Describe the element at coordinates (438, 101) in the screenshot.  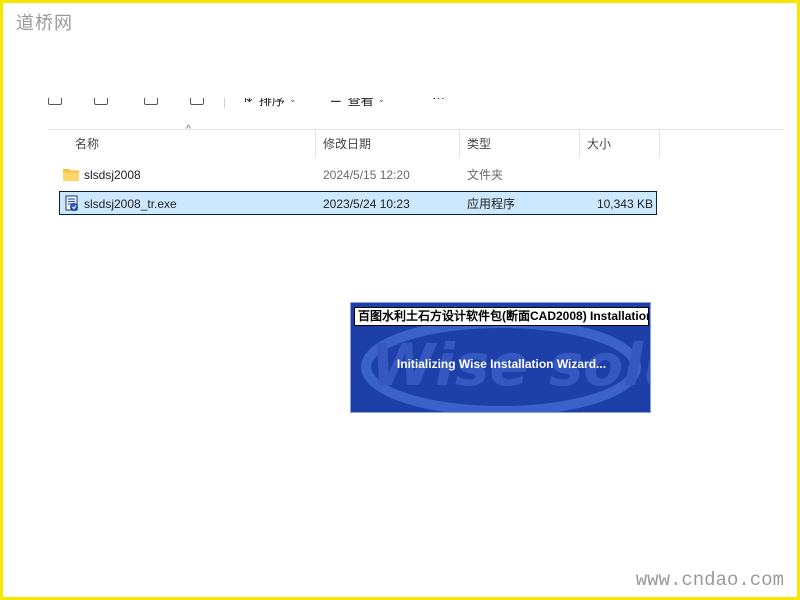
I see `more-label: ···` at that location.